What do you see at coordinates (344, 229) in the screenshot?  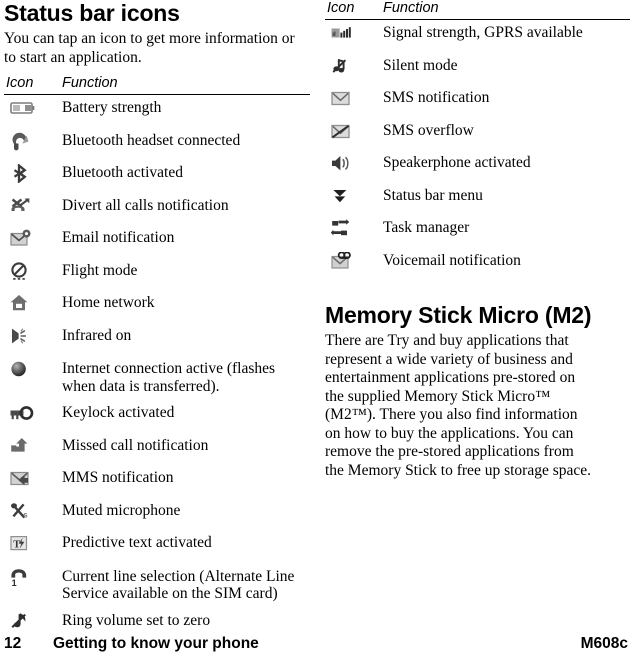 I see `task-manager-icon` at bounding box center [344, 229].